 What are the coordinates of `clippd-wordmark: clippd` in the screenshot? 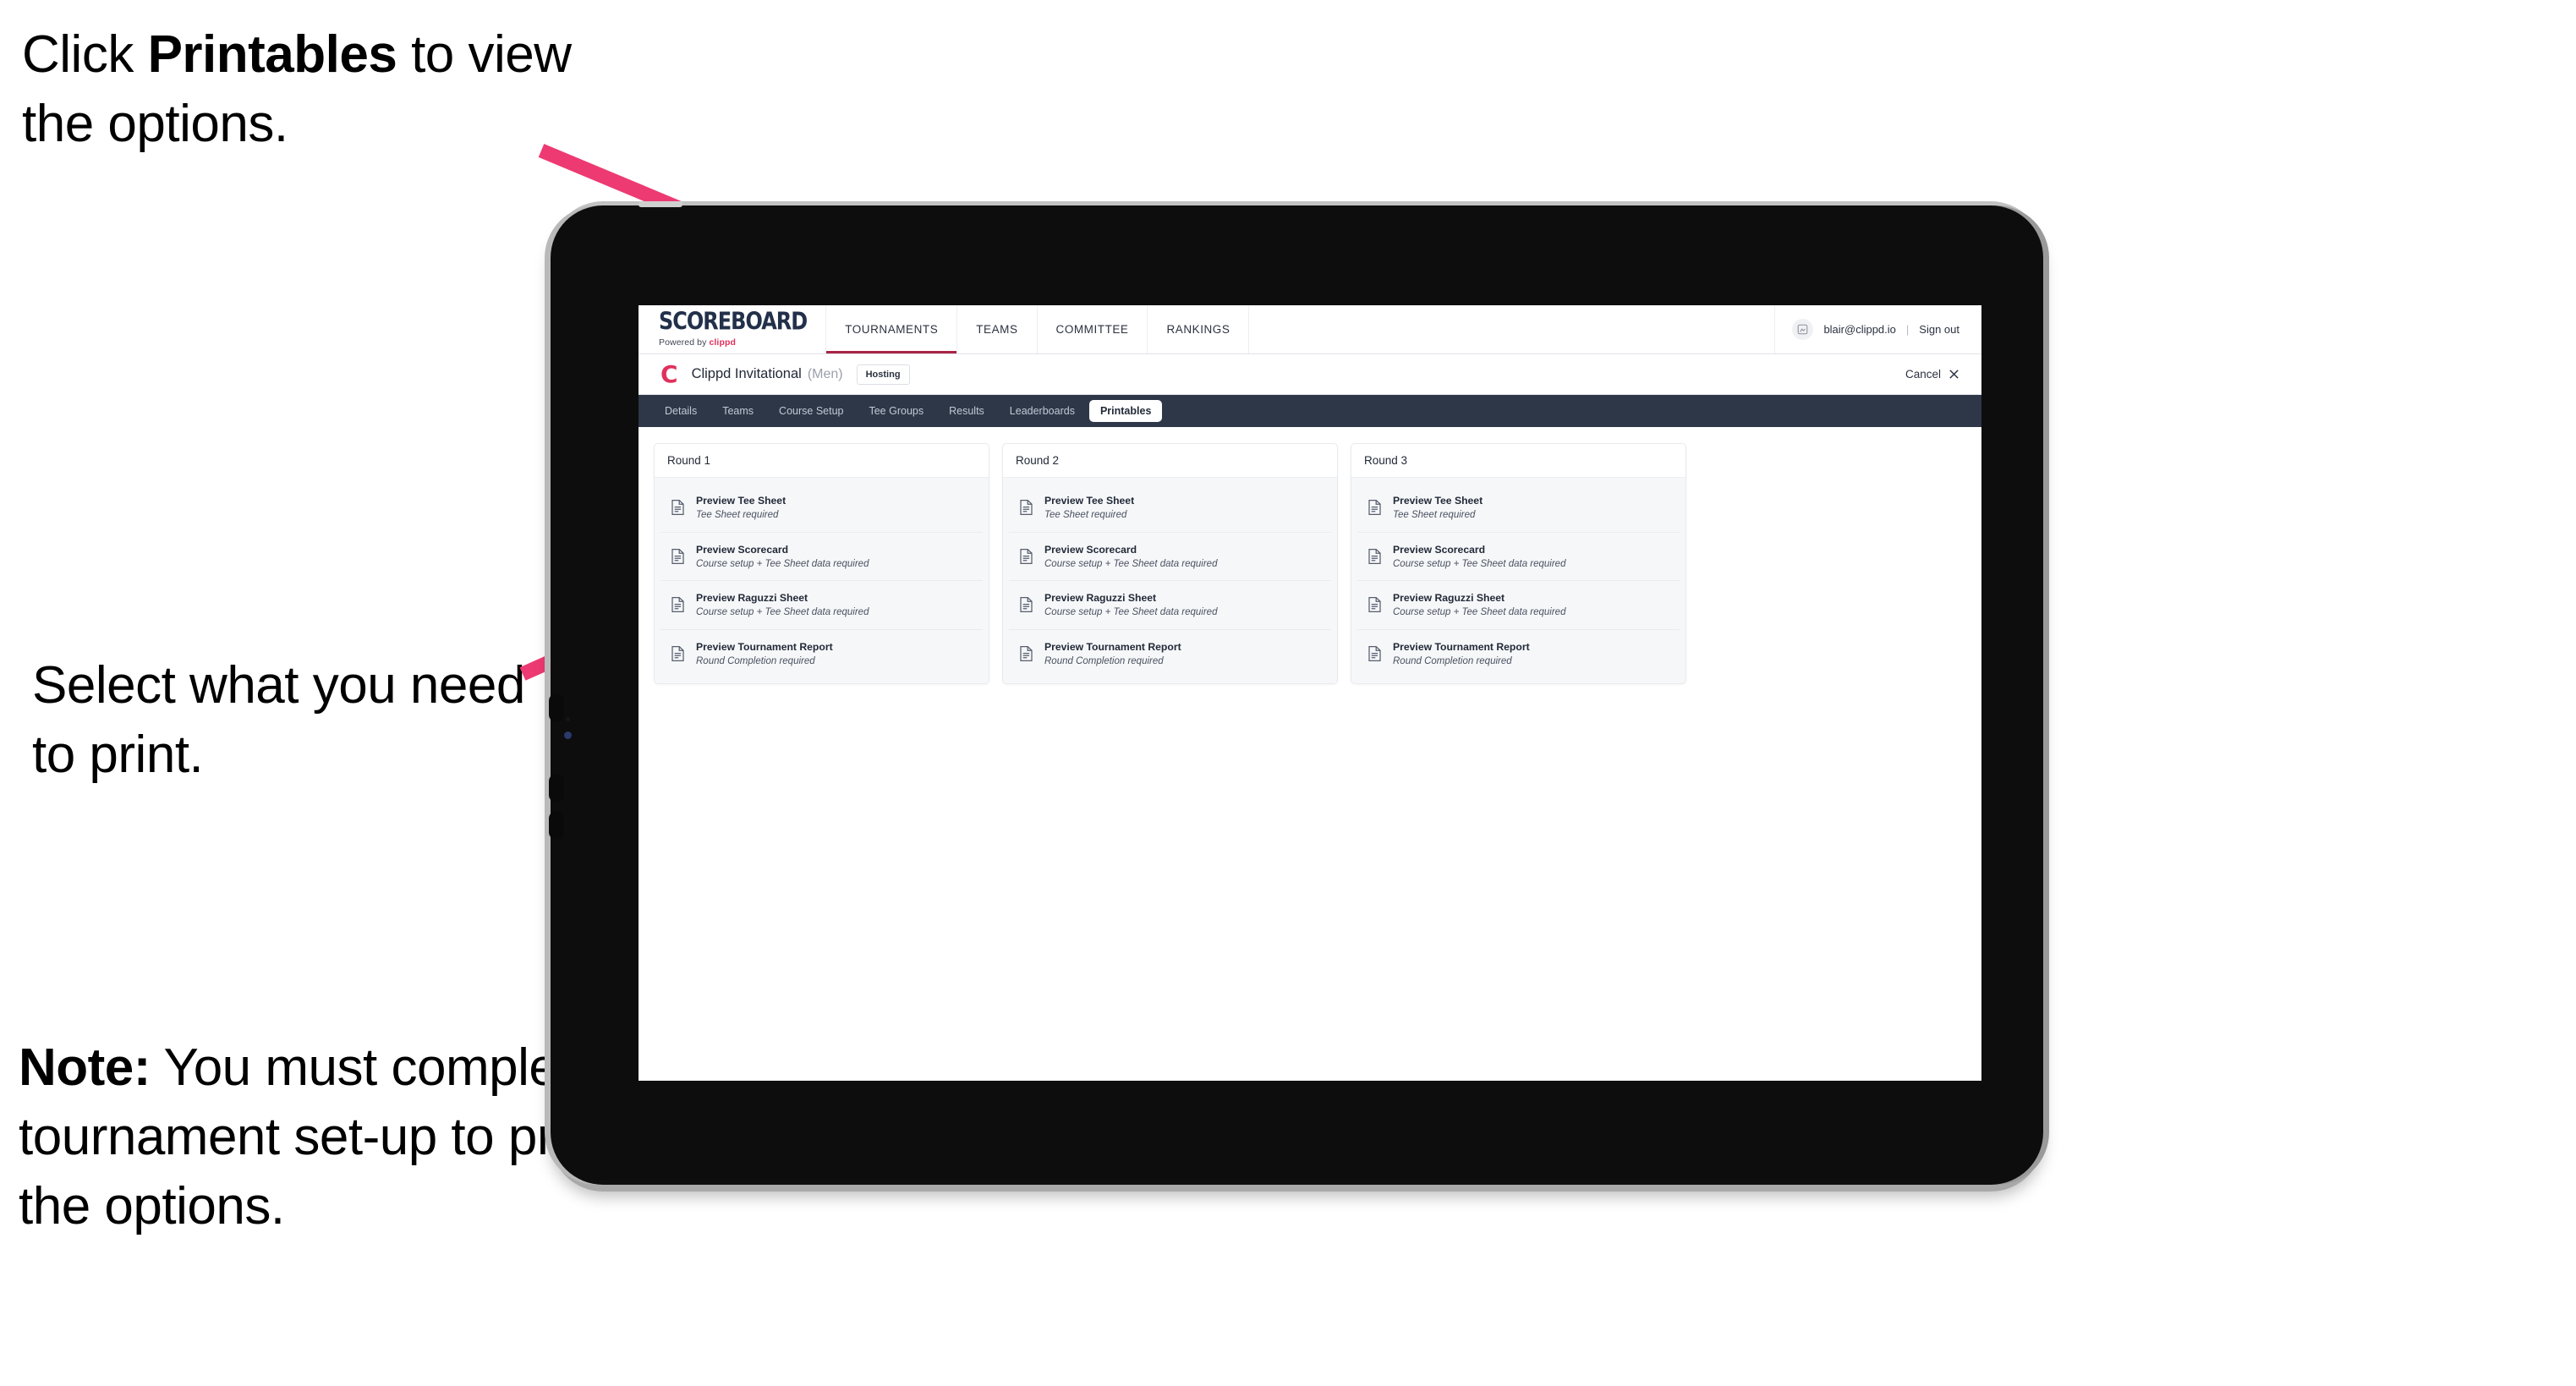 It's located at (722, 342).